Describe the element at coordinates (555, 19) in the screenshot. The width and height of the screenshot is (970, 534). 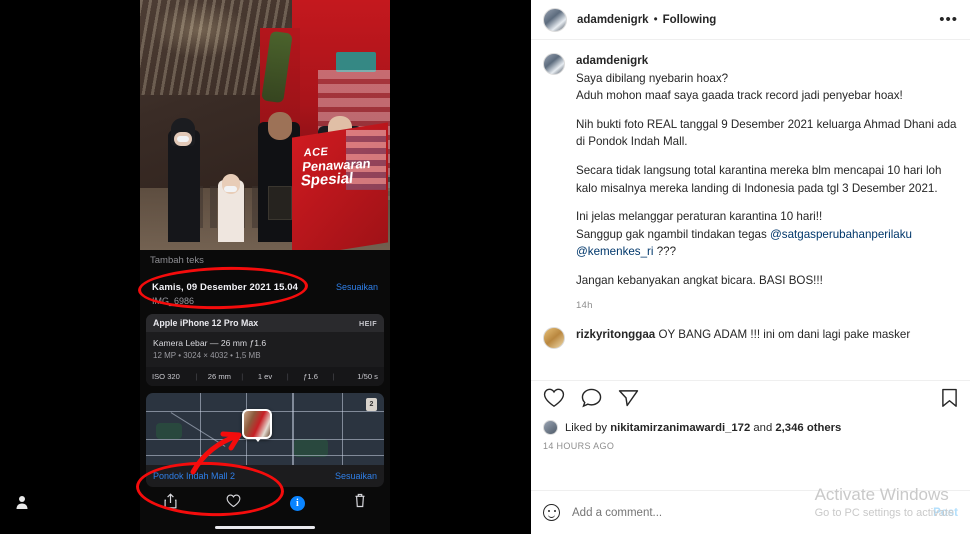
I see `avatar` at that location.